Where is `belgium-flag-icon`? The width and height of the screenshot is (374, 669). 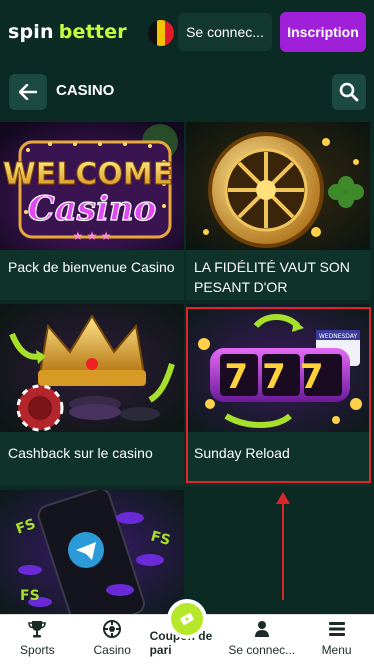 belgium-flag-icon is located at coordinates (161, 33).